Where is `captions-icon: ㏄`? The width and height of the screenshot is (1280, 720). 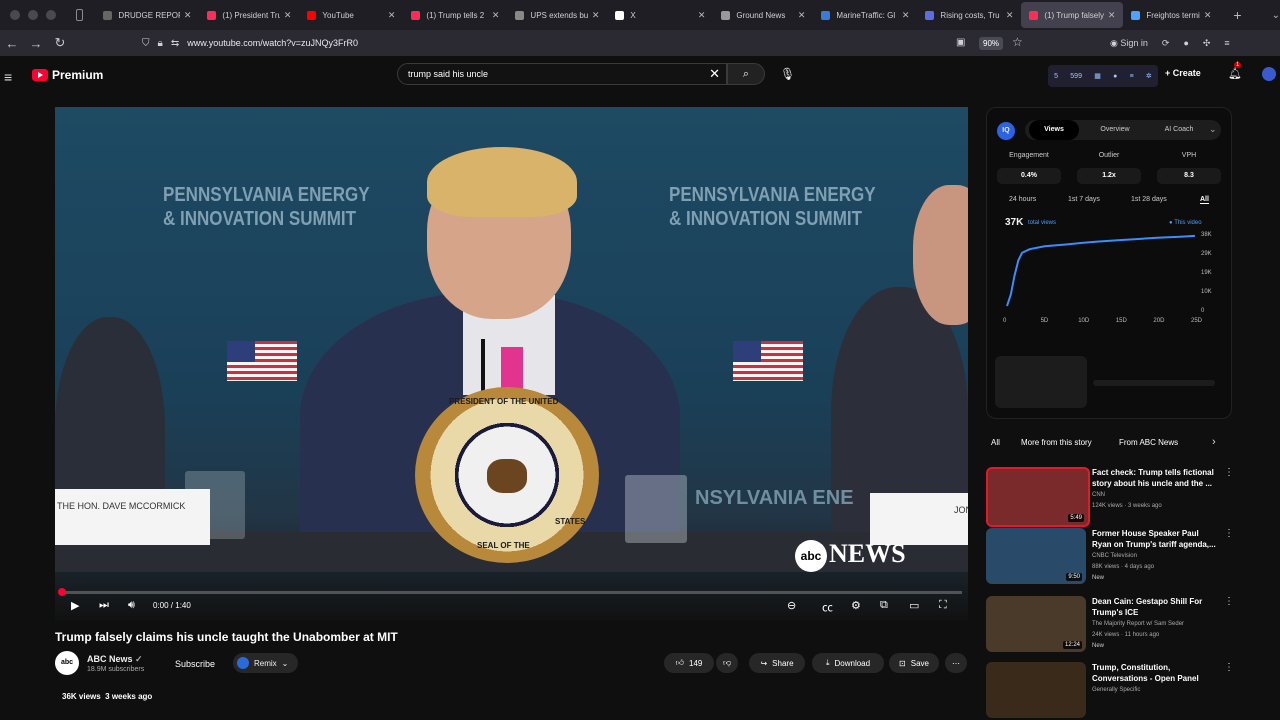 captions-icon: ㏄ is located at coordinates (827, 607).